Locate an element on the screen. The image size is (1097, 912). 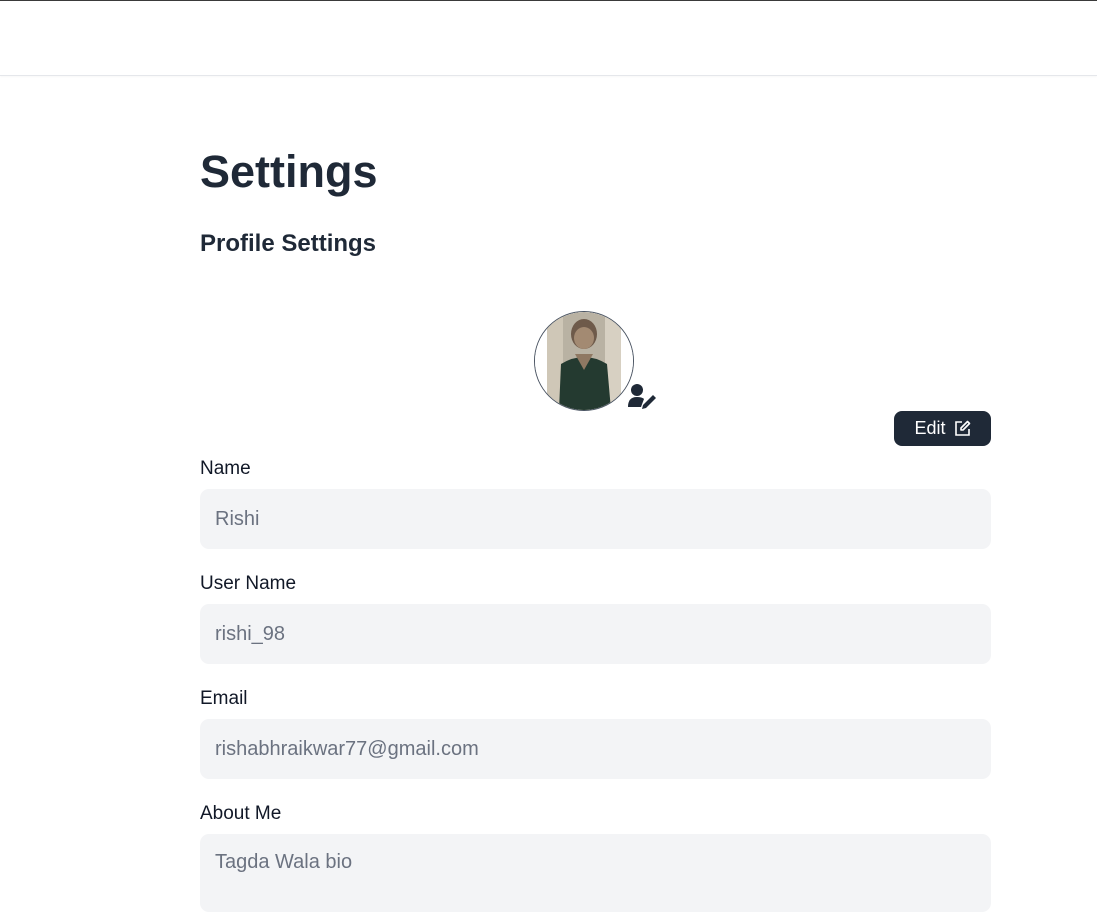
user-edit-icon is located at coordinates (643, 396).